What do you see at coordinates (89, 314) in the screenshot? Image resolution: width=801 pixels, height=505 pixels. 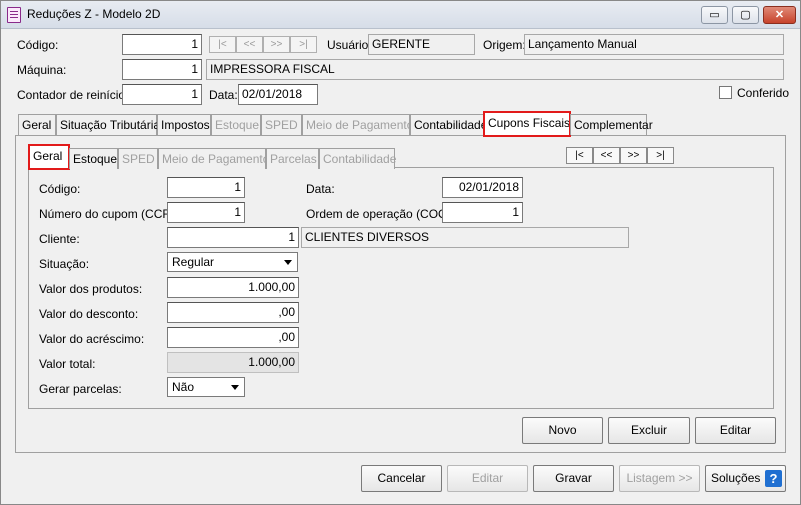 I see `desconto-label: Valor do desconto:` at bounding box center [89, 314].